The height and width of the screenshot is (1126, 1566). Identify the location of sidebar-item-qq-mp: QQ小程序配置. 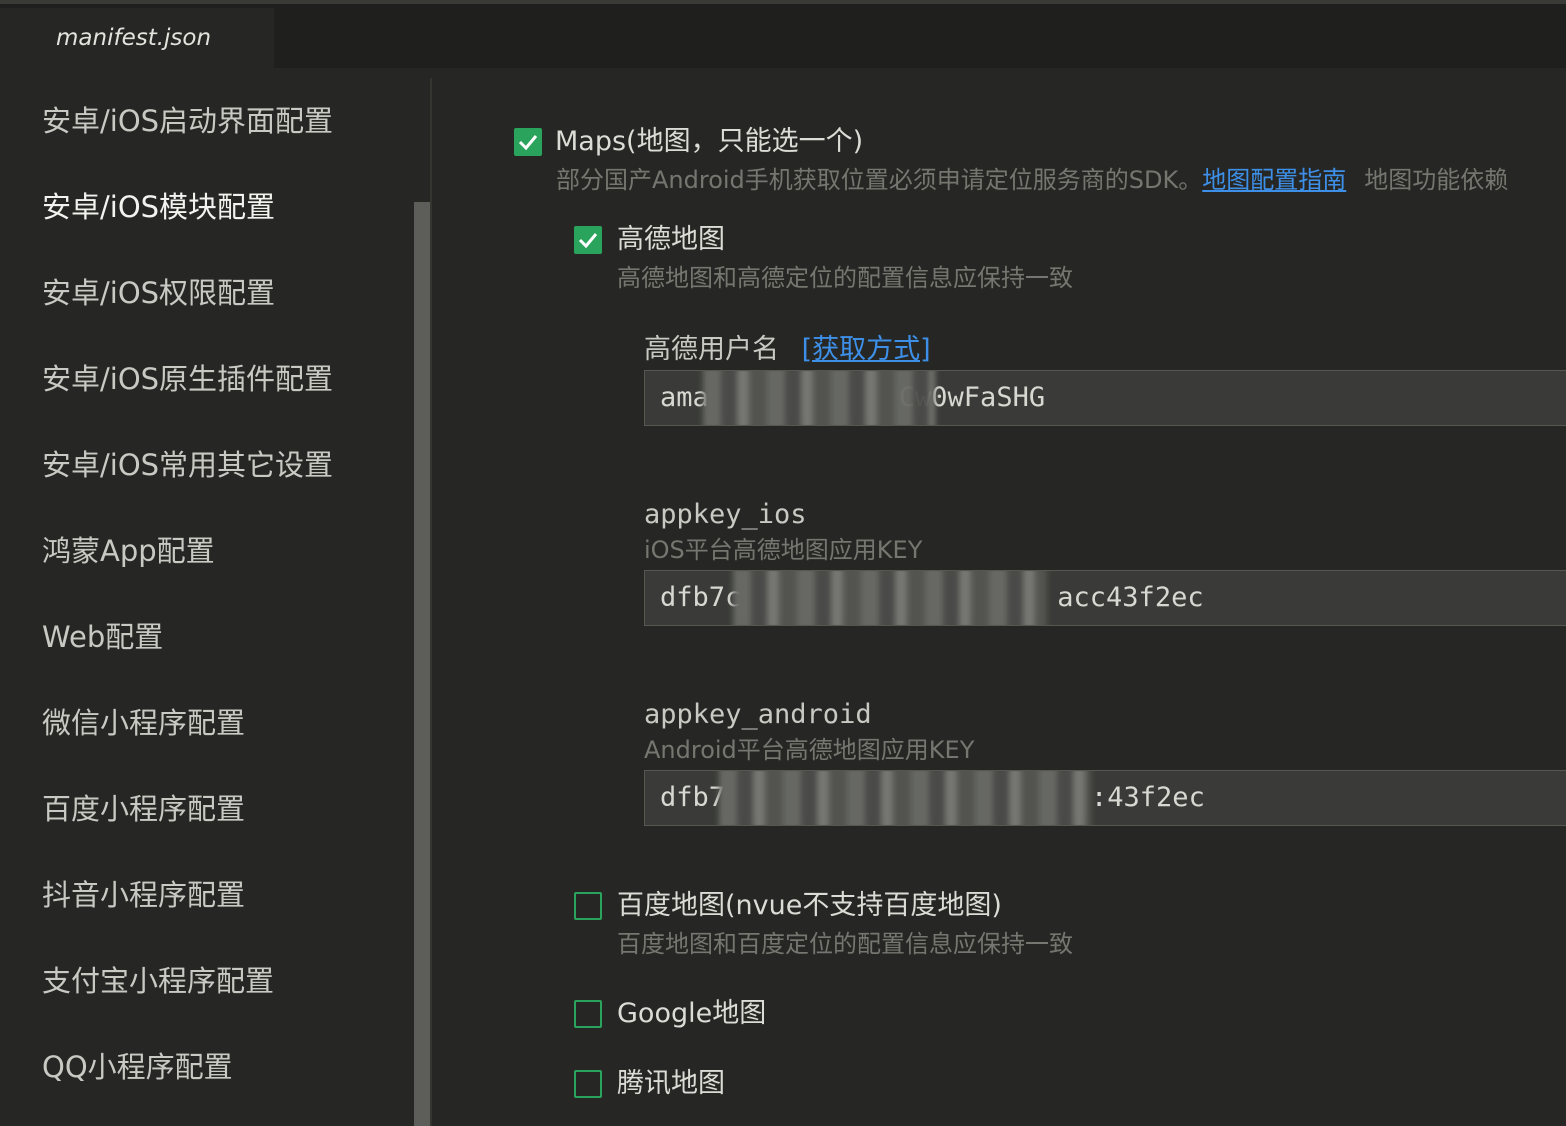
(137, 1067).